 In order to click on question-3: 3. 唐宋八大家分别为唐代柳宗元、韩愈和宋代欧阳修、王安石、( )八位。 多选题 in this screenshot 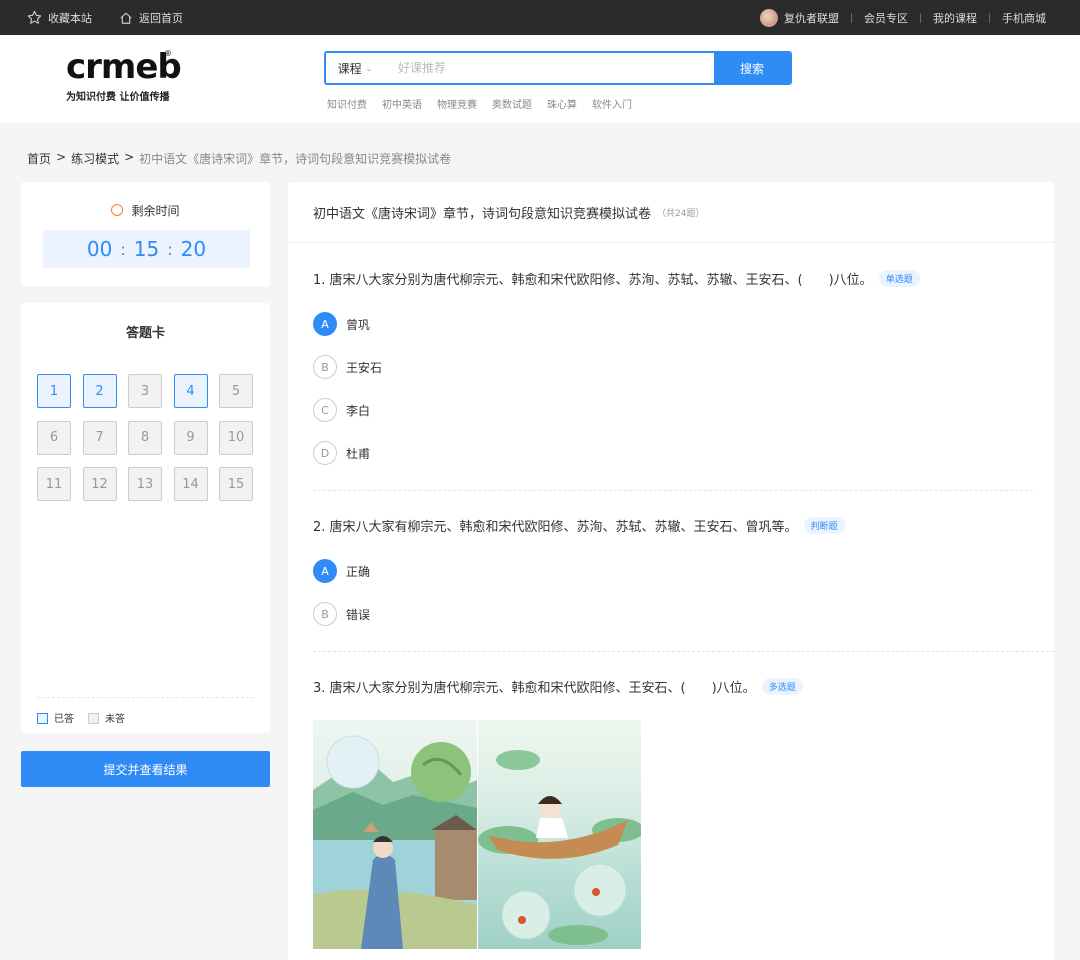, I will do `click(558, 686)`.